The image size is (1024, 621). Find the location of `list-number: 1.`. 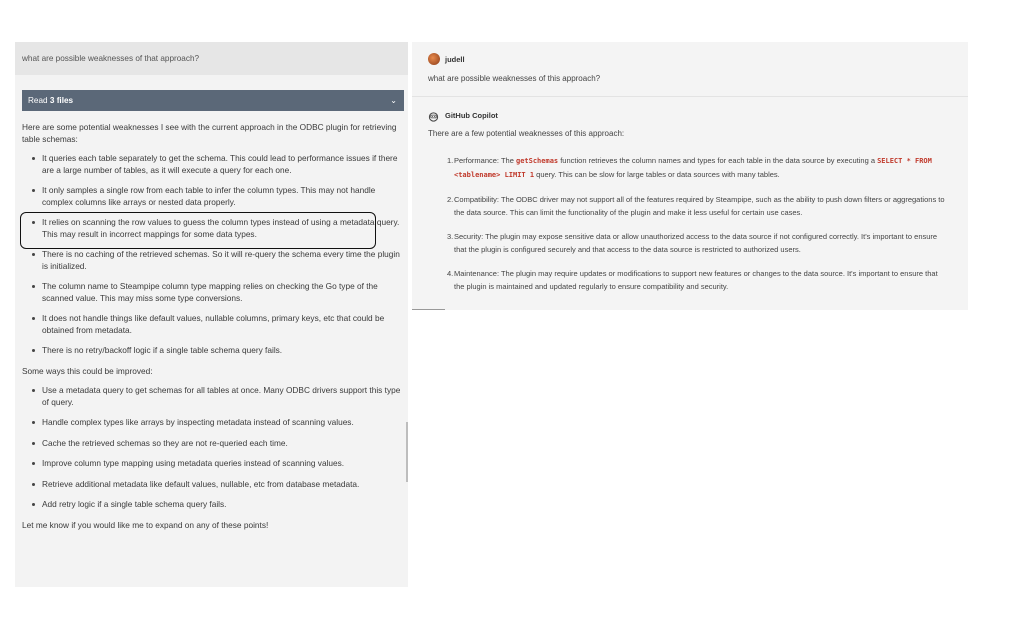

list-number: 1. is located at coordinates (450, 160).